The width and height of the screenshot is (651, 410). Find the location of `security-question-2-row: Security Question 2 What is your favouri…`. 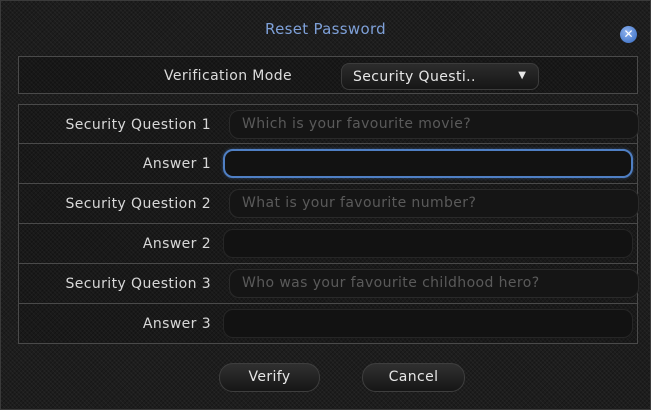

security-question-2-row: Security Question 2 What is your favouri… is located at coordinates (328, 204).